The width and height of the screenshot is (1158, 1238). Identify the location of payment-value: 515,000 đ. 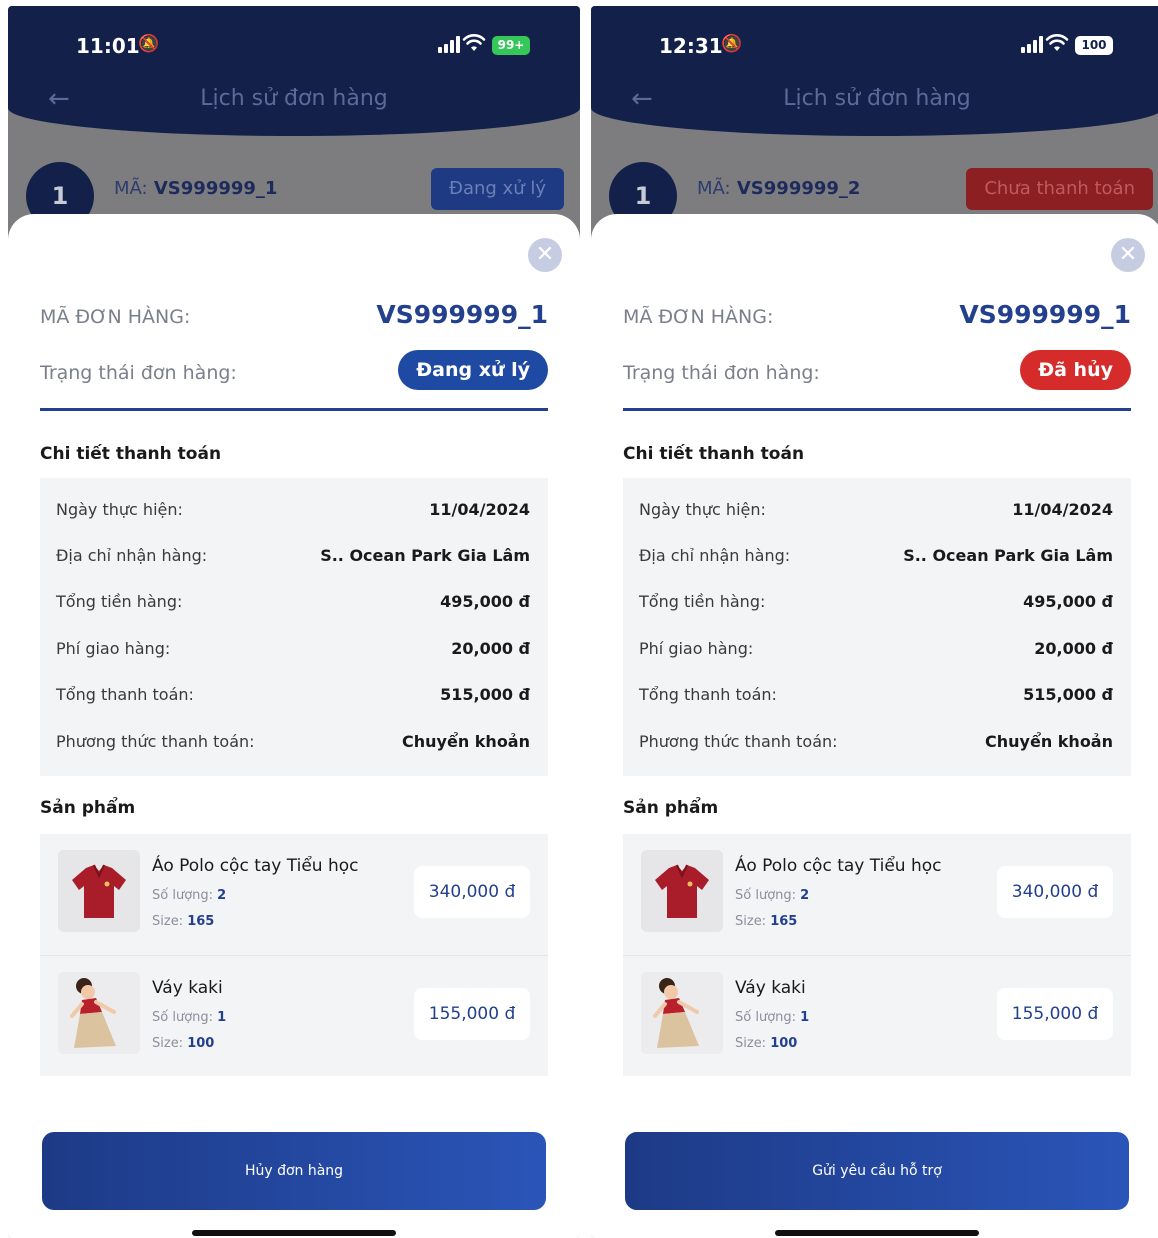
(485, 694).